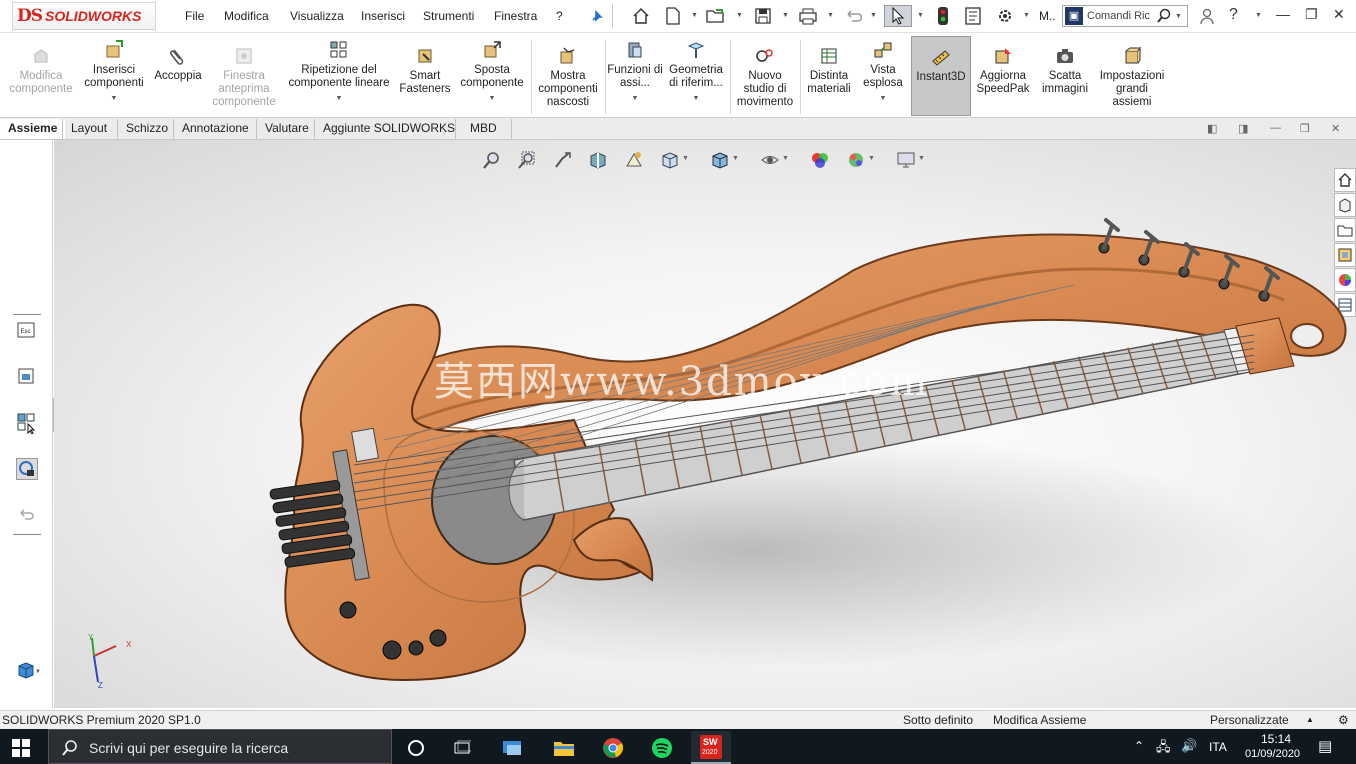 The width and height of the screenshot is (1356, 764). Describe the element at coordinates (27, 469) in the screenshot. I see `lock-rotation-icon` at that location.